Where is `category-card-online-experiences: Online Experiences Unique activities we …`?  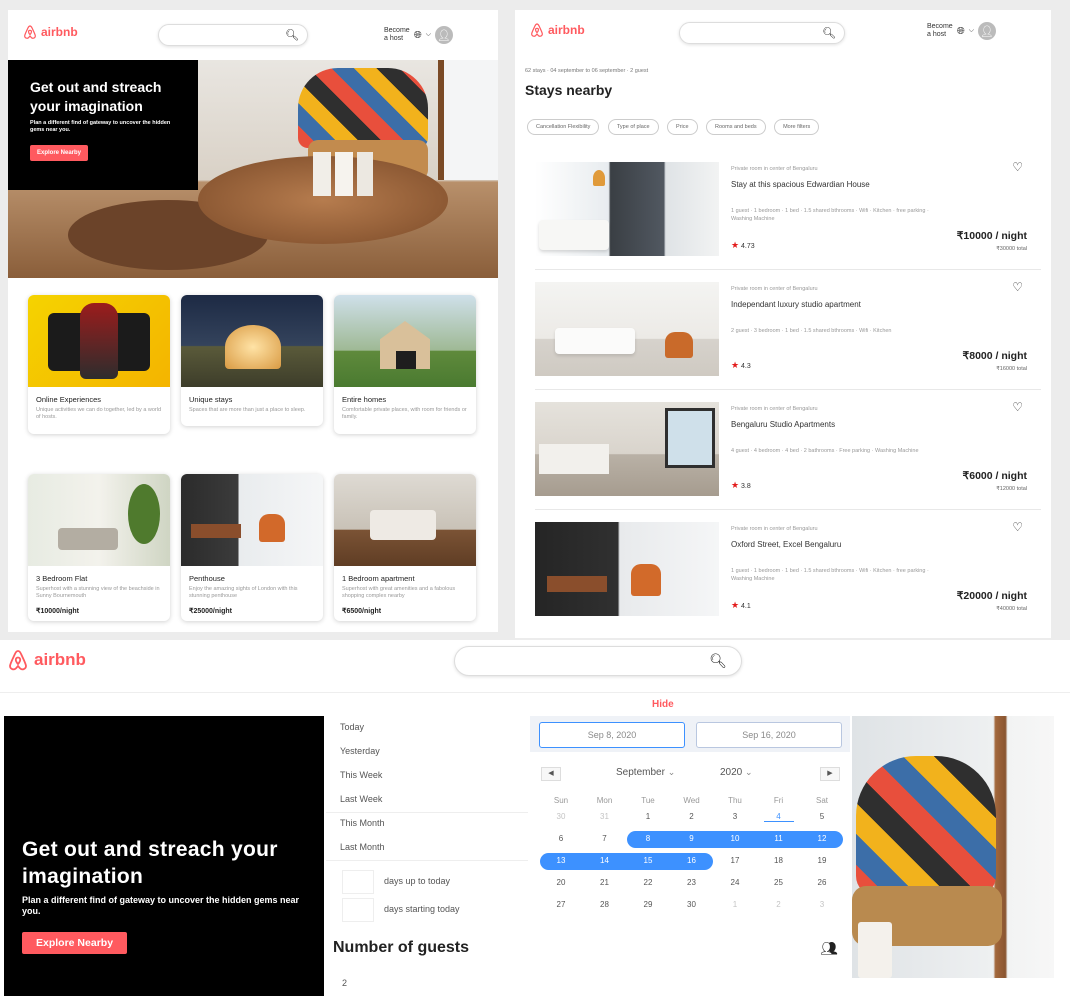
category-card-online-experiences: Online Experiences Unique activities we … is located at coordinates (99, 364).